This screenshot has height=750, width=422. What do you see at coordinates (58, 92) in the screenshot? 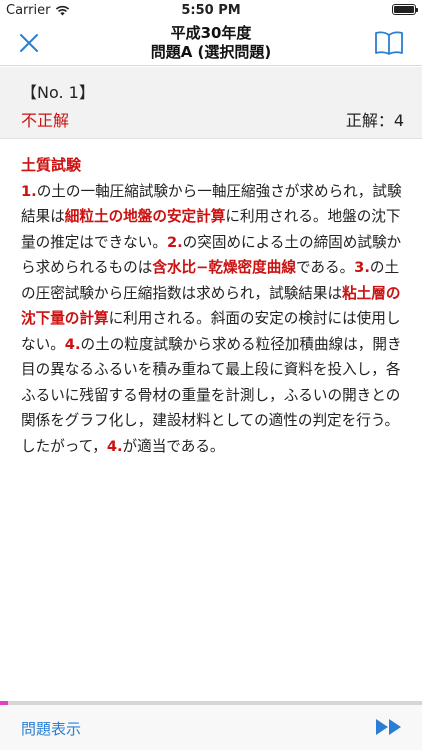
I see `question-number: 【No. 1】` at bounding box center [58, 92].